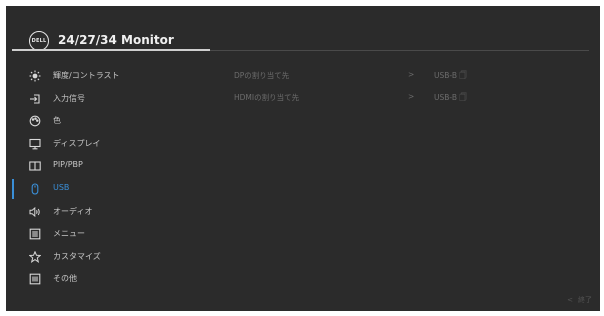 The width and height of the screenshot is (604, 316). What do you see at coordinates (86, 75) in the screenshot?
I see `menu-label: 輝度/コントラスト` at bounding box center [86, 75].